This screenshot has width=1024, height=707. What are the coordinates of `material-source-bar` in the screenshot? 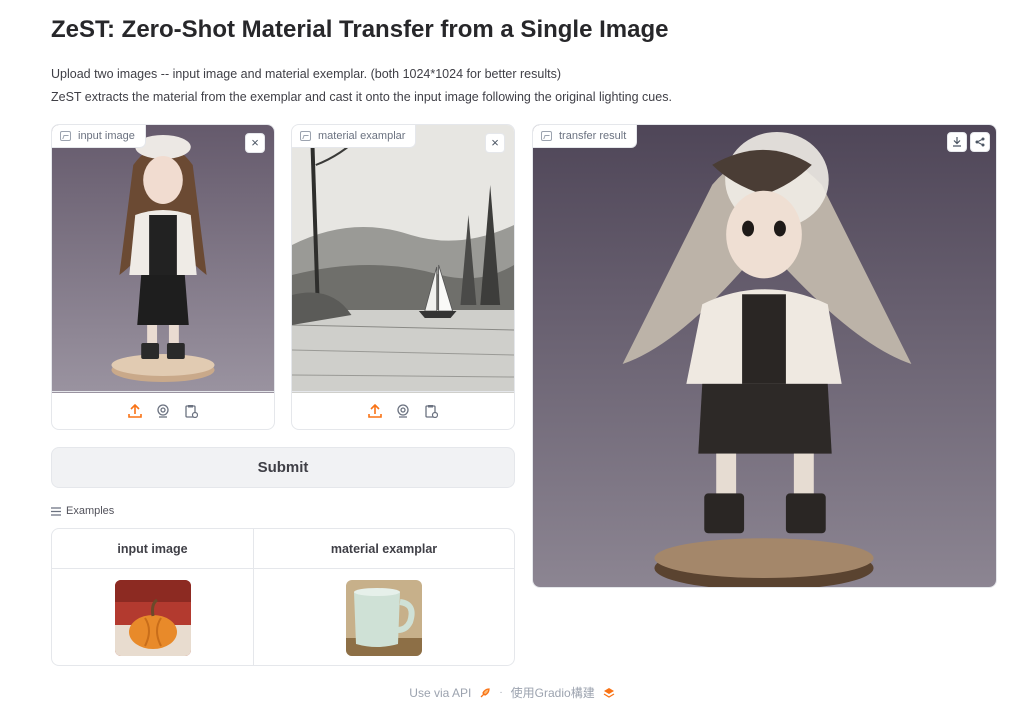 It's located at (403, 410).